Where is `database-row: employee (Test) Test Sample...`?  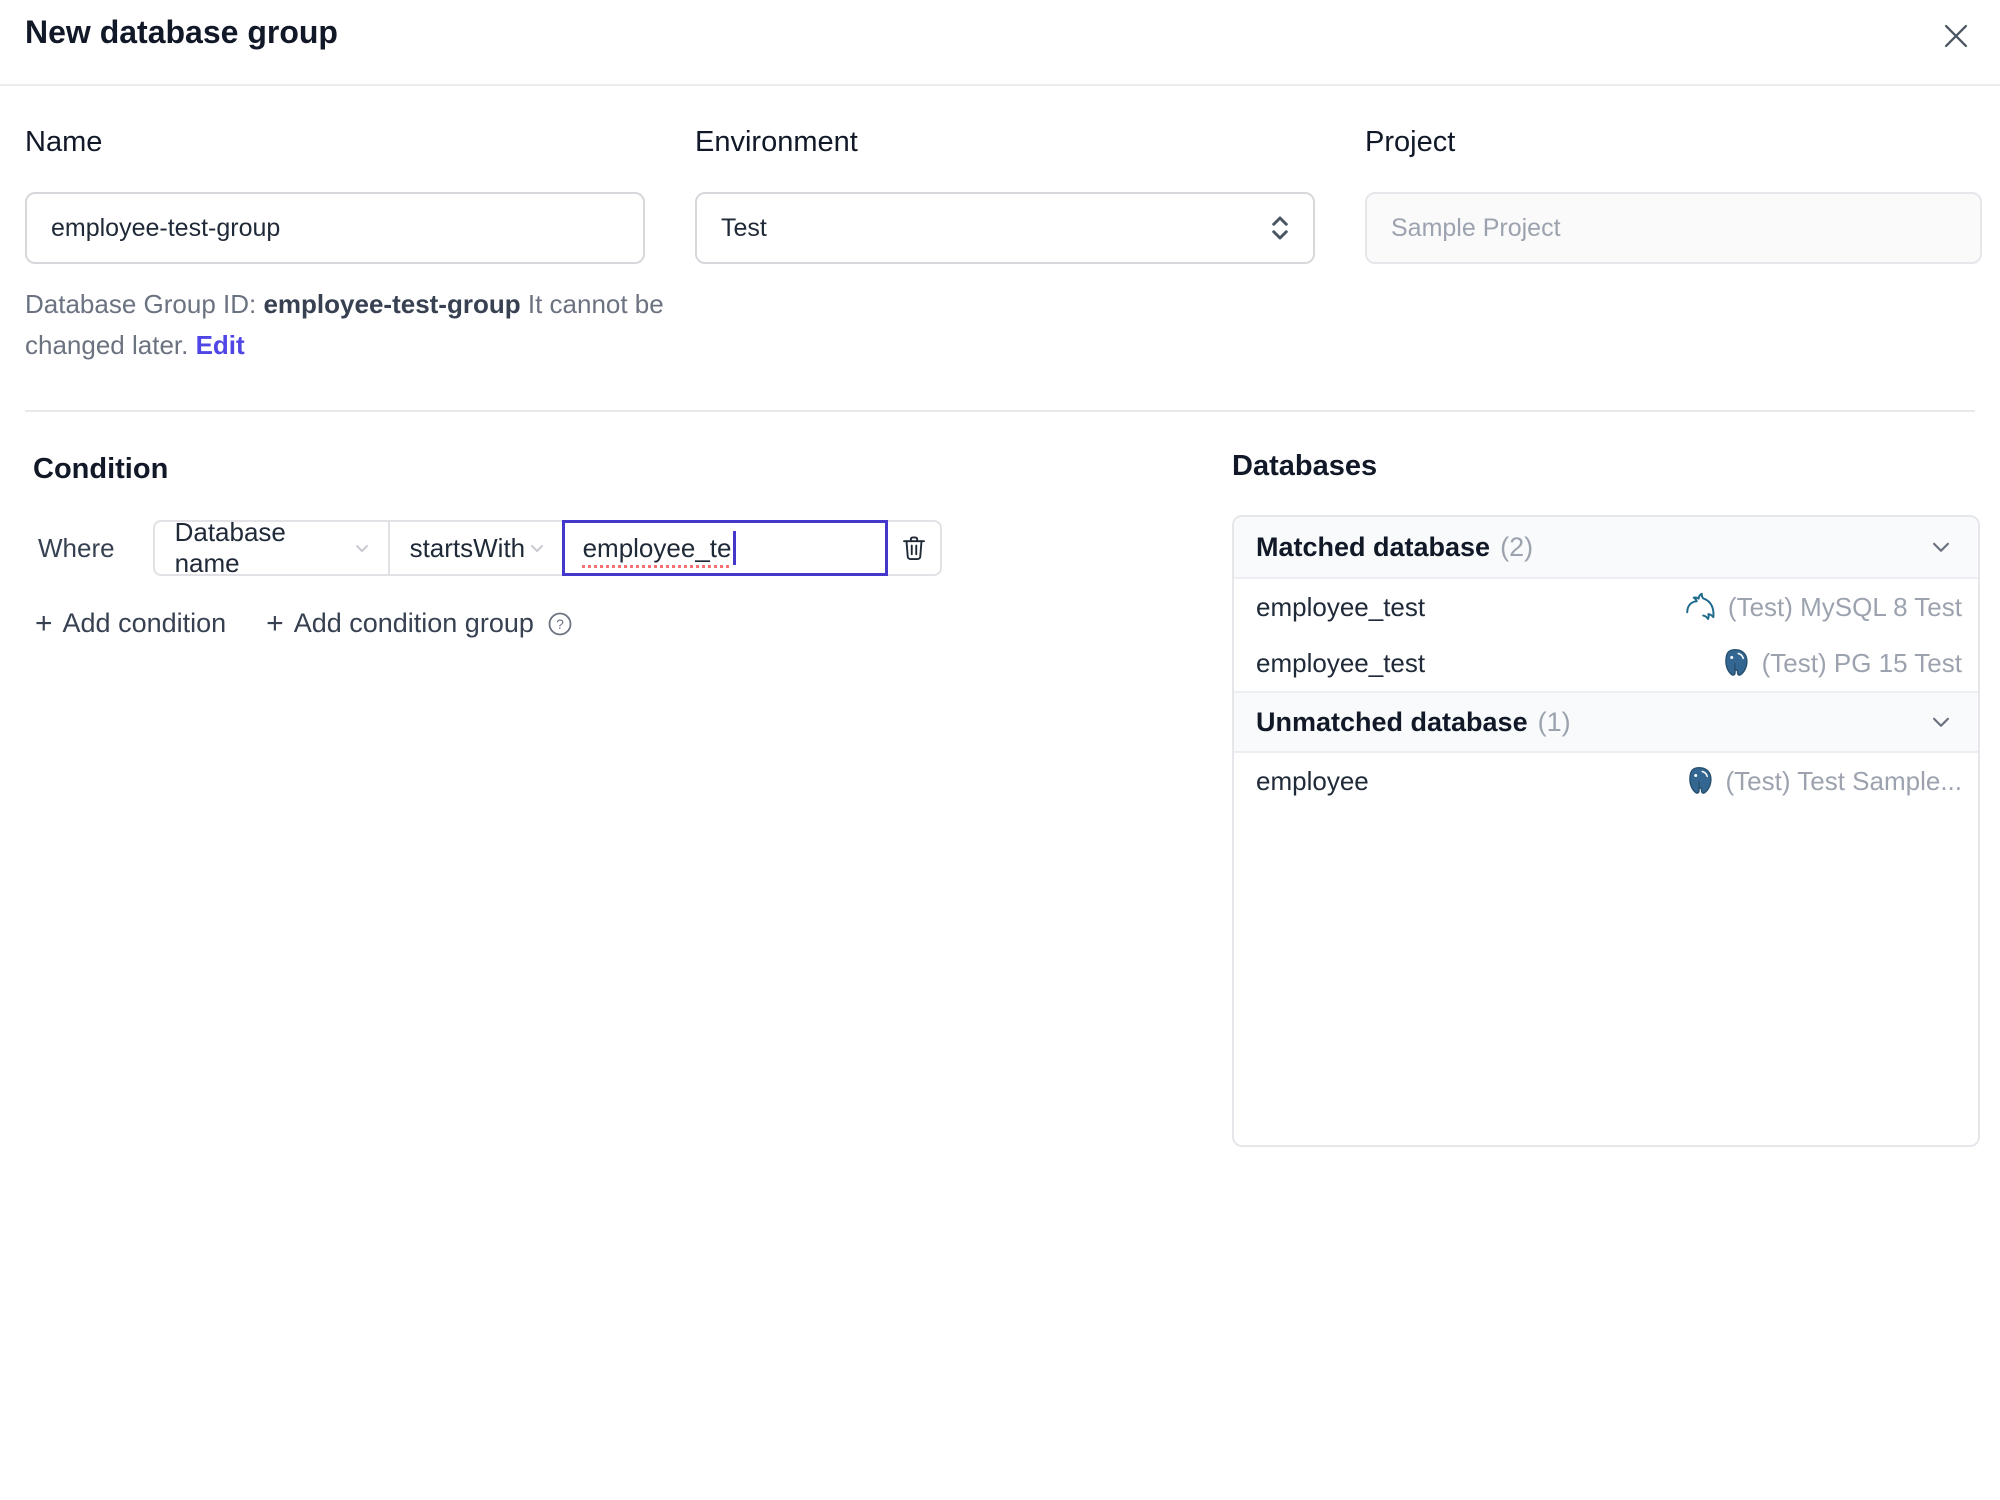
database-row: employee (Test) Test Sample... is located at coordinates (1606, 781).